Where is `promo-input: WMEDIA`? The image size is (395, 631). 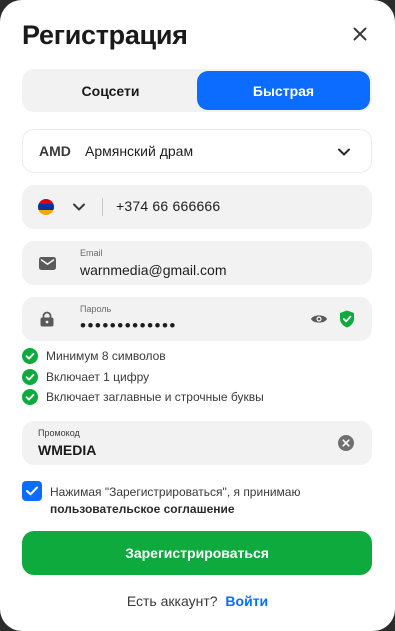 promo-input: WMEDIA is located at coordinates (67, 450).